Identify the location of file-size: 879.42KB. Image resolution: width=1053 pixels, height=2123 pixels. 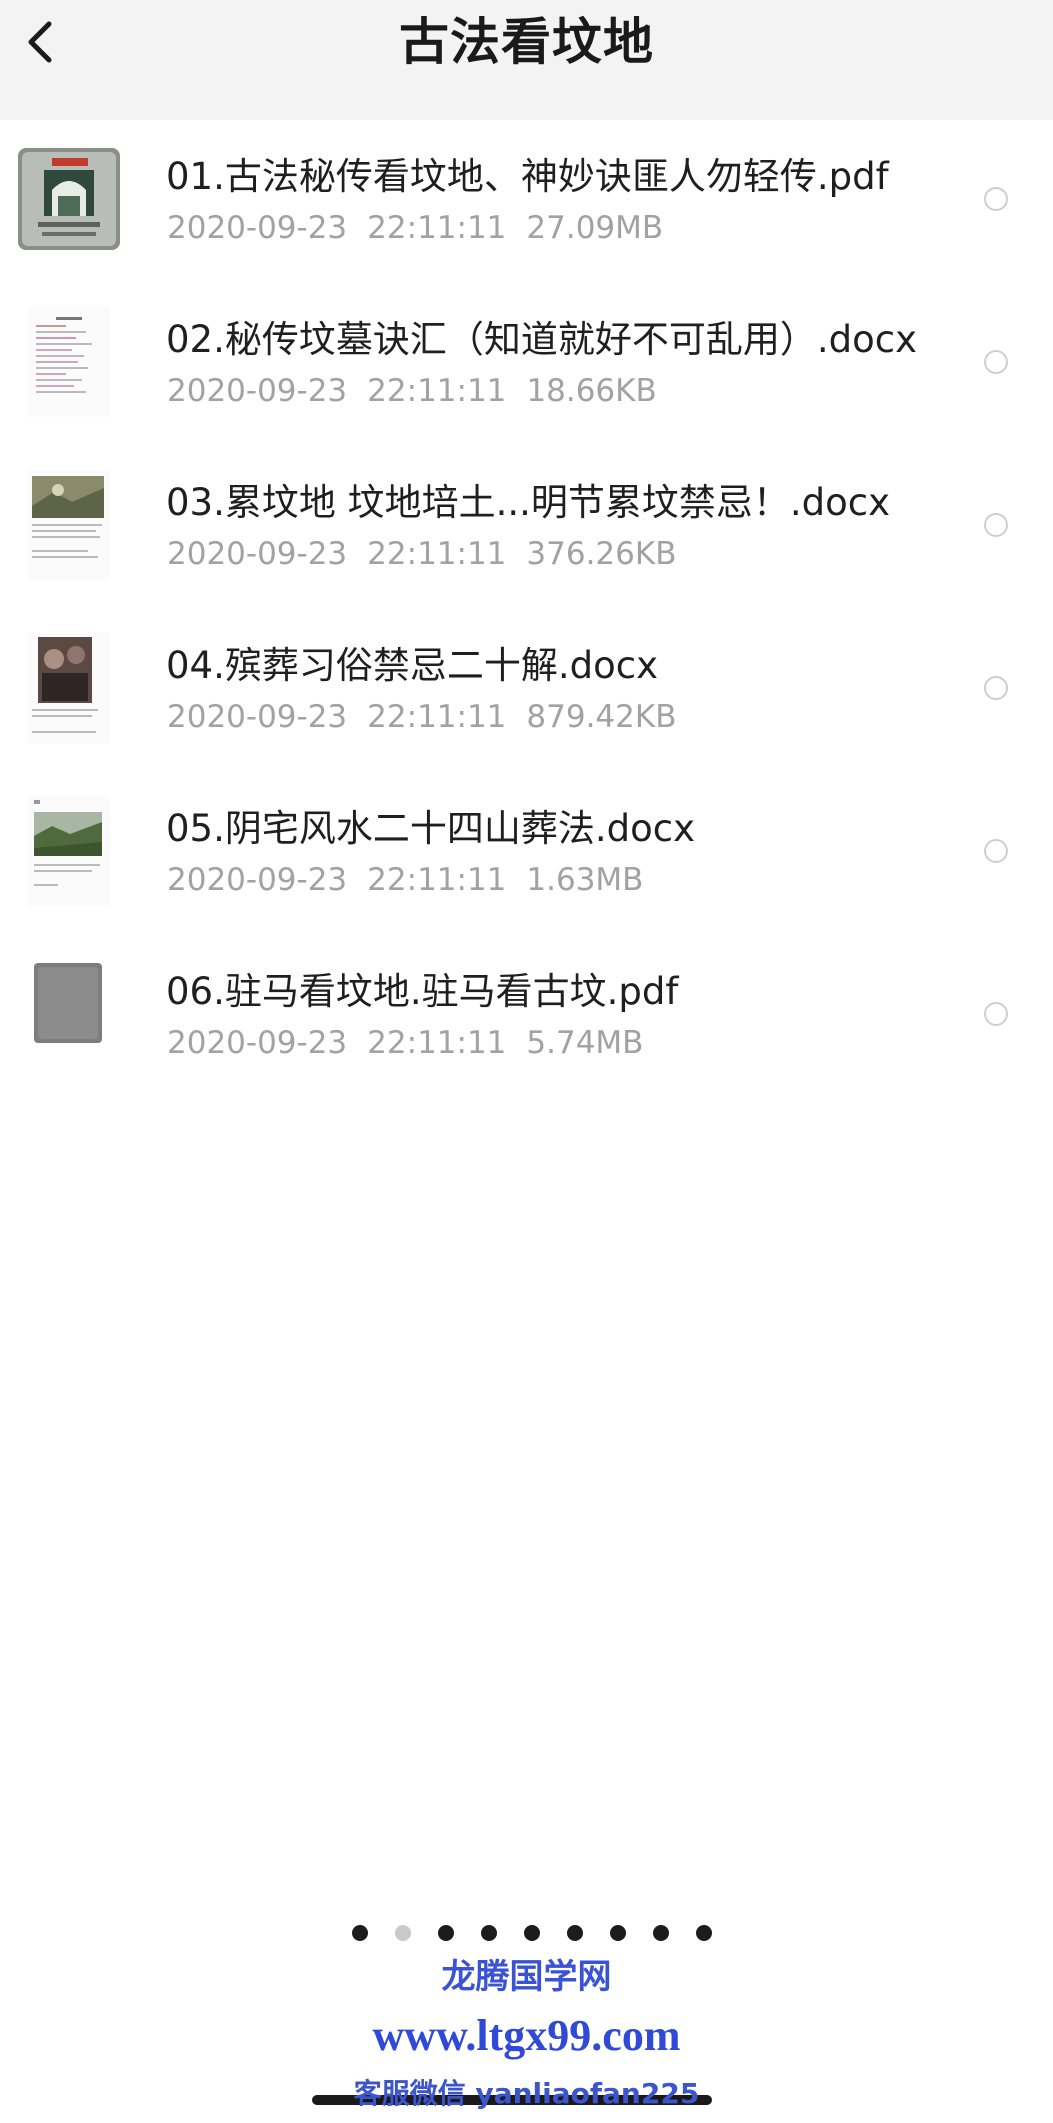
(601, 717).